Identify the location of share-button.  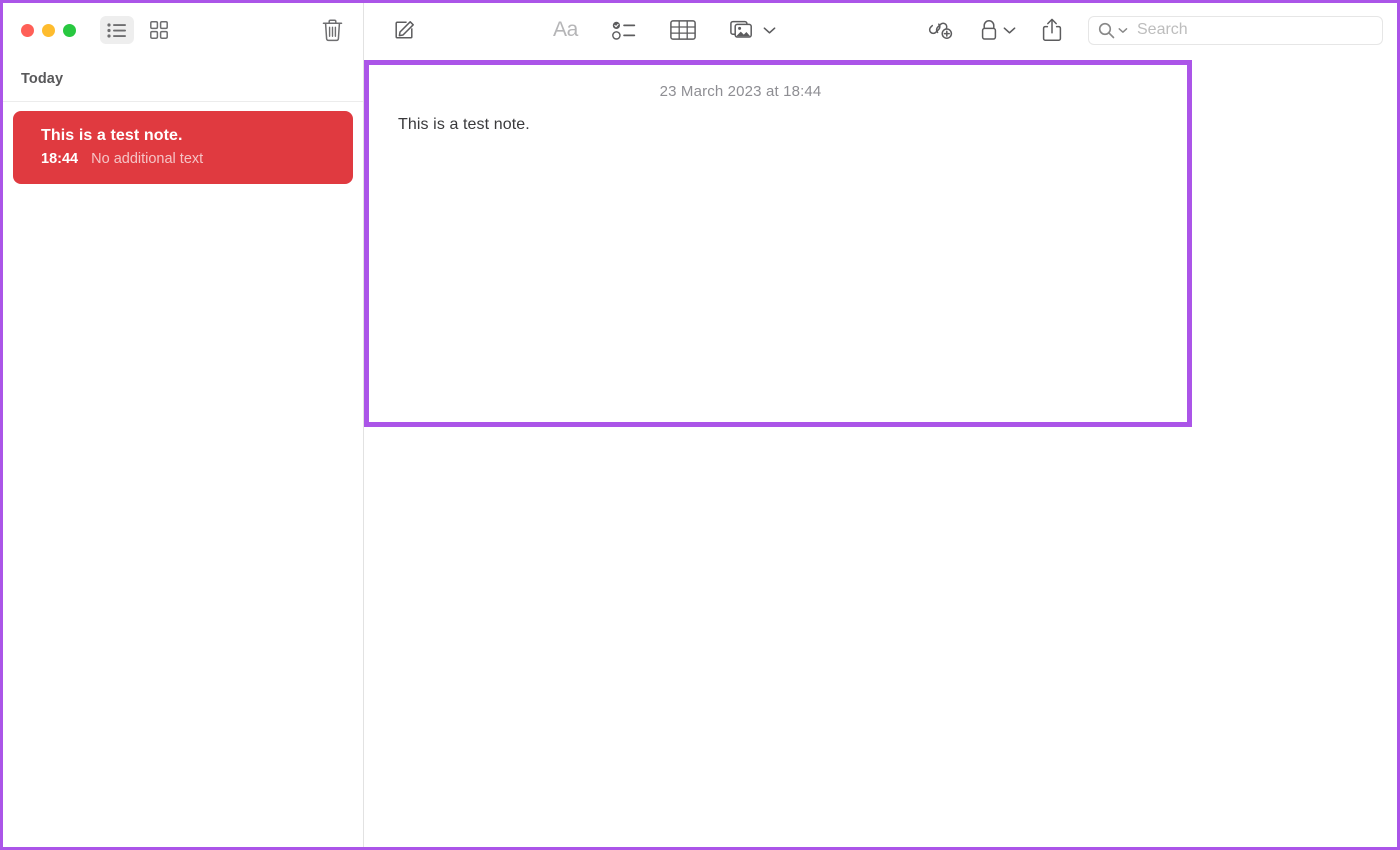
(1052, 30).